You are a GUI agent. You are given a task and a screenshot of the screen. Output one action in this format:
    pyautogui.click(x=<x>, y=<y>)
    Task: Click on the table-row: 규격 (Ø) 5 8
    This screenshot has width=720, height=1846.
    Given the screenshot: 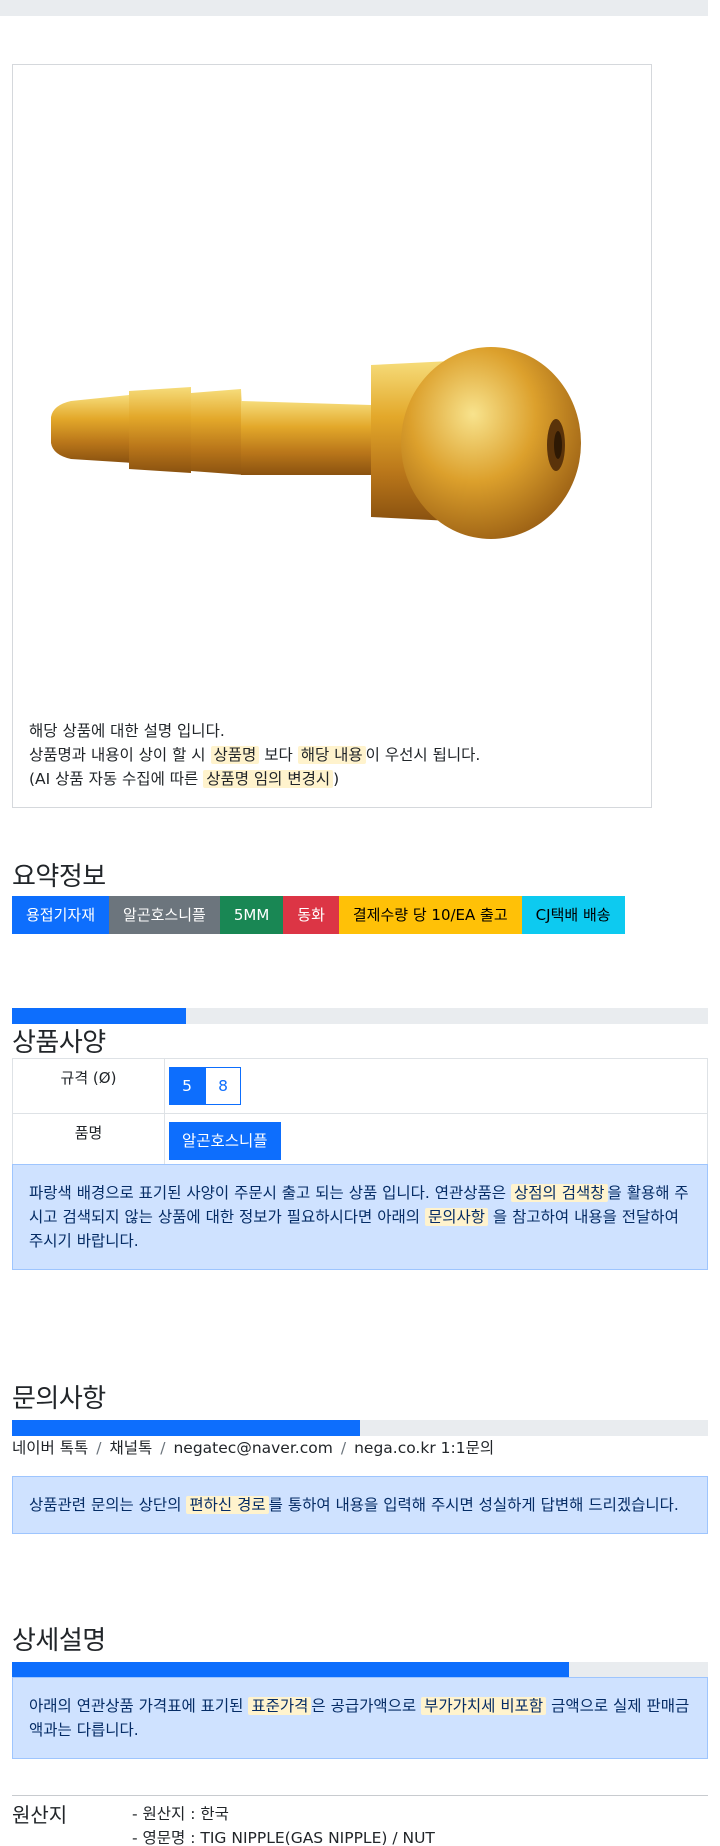 What is the action you would take?
    pyautogui.click(x=360, y=1086)
    